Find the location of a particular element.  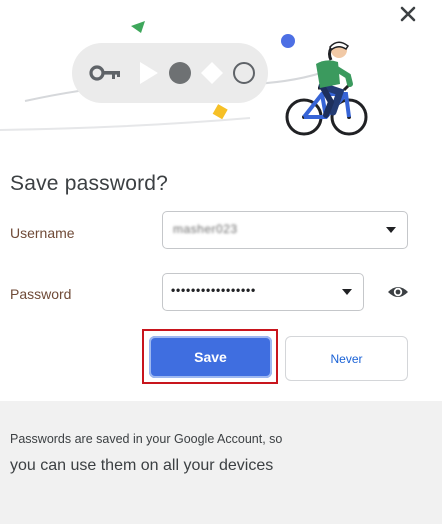

username-select: masher023 is located at coordinates (285, 230).